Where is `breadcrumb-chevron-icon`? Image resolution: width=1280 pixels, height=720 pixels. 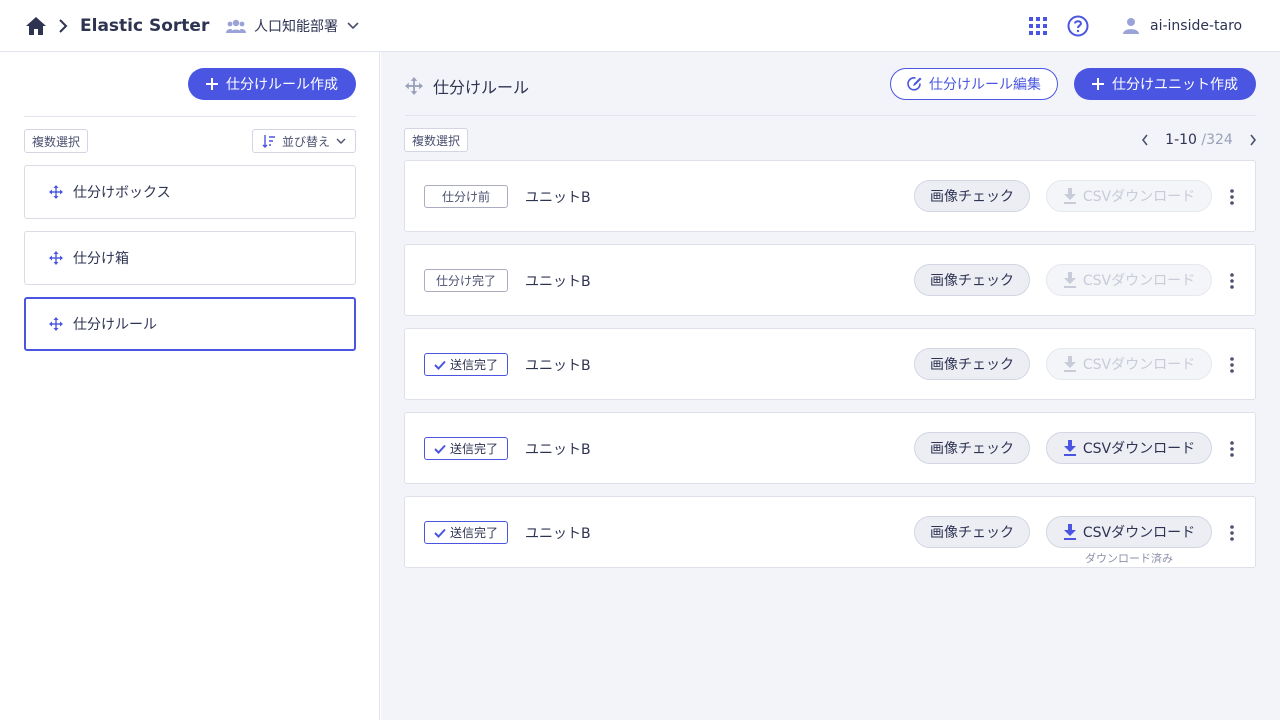 breadcrumb-chevron-icon is located at coordinates (63, 26).